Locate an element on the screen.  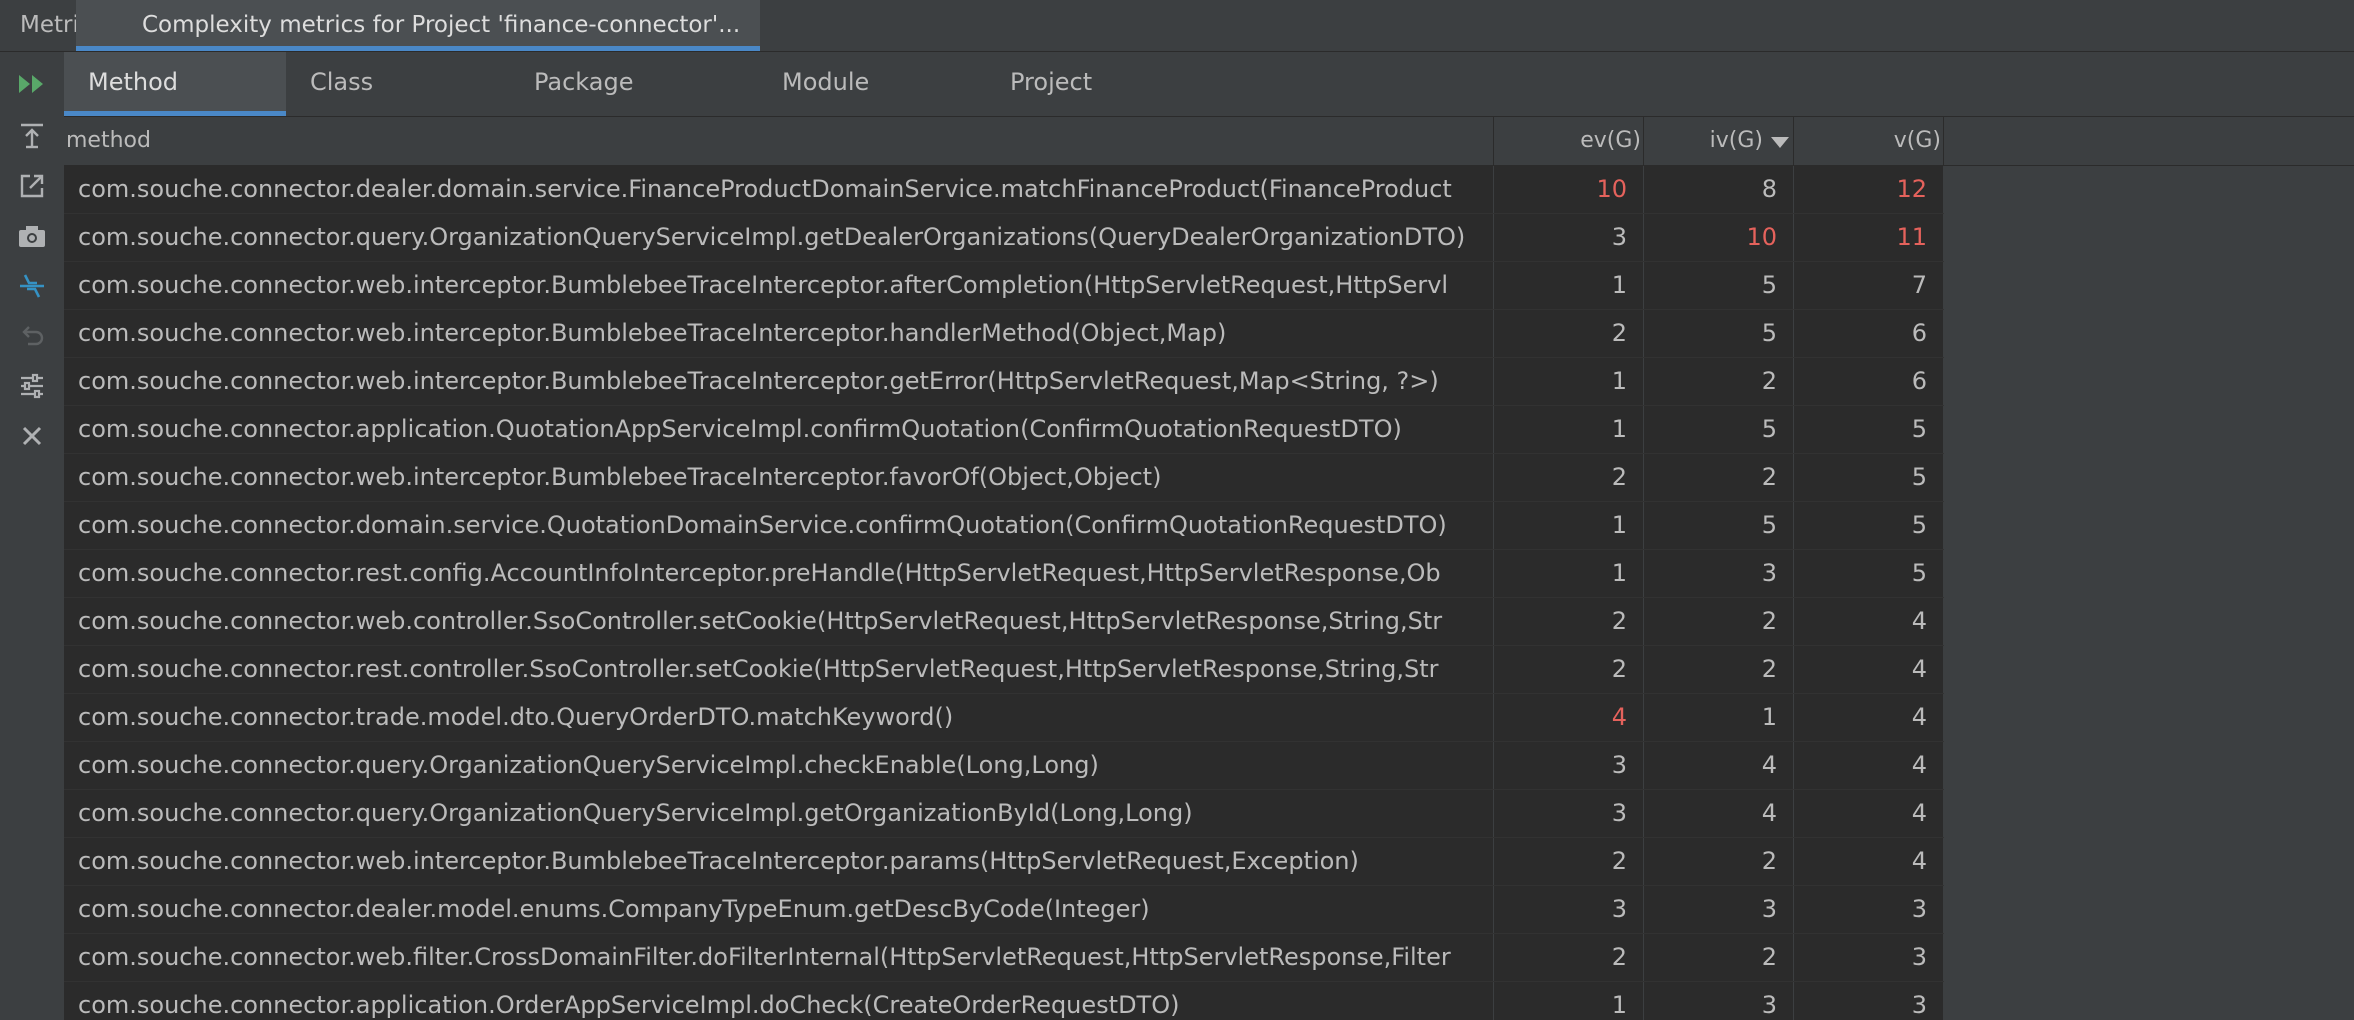
close-icon is located at coordinates (32, 436).